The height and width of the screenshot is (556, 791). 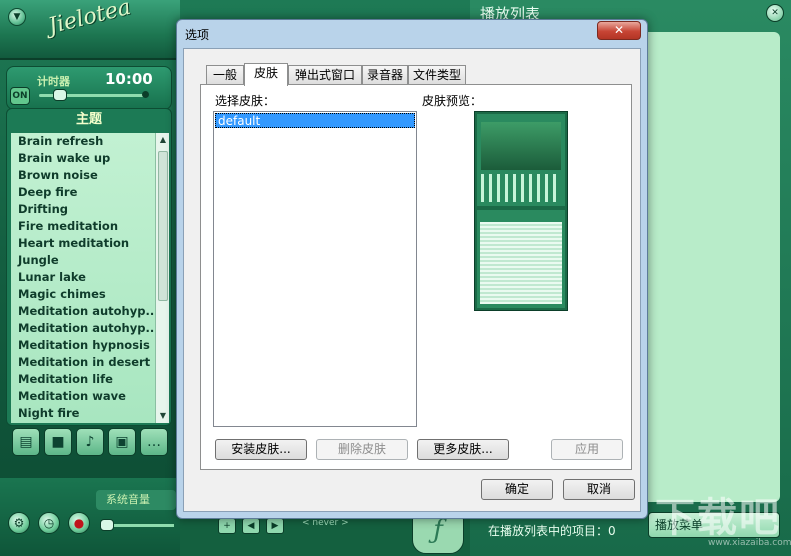 I want to click on tab-recorder: 录音器, so click(x=385, y=75).